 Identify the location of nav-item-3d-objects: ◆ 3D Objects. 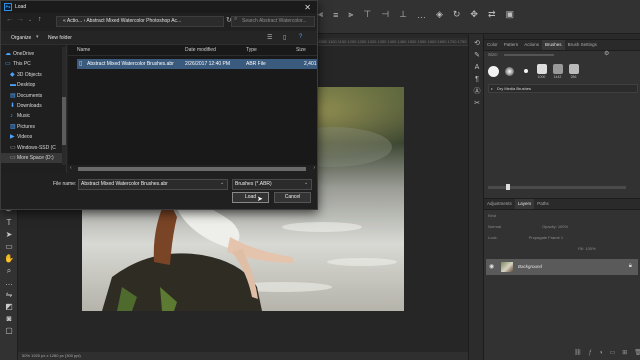
(33, 75).